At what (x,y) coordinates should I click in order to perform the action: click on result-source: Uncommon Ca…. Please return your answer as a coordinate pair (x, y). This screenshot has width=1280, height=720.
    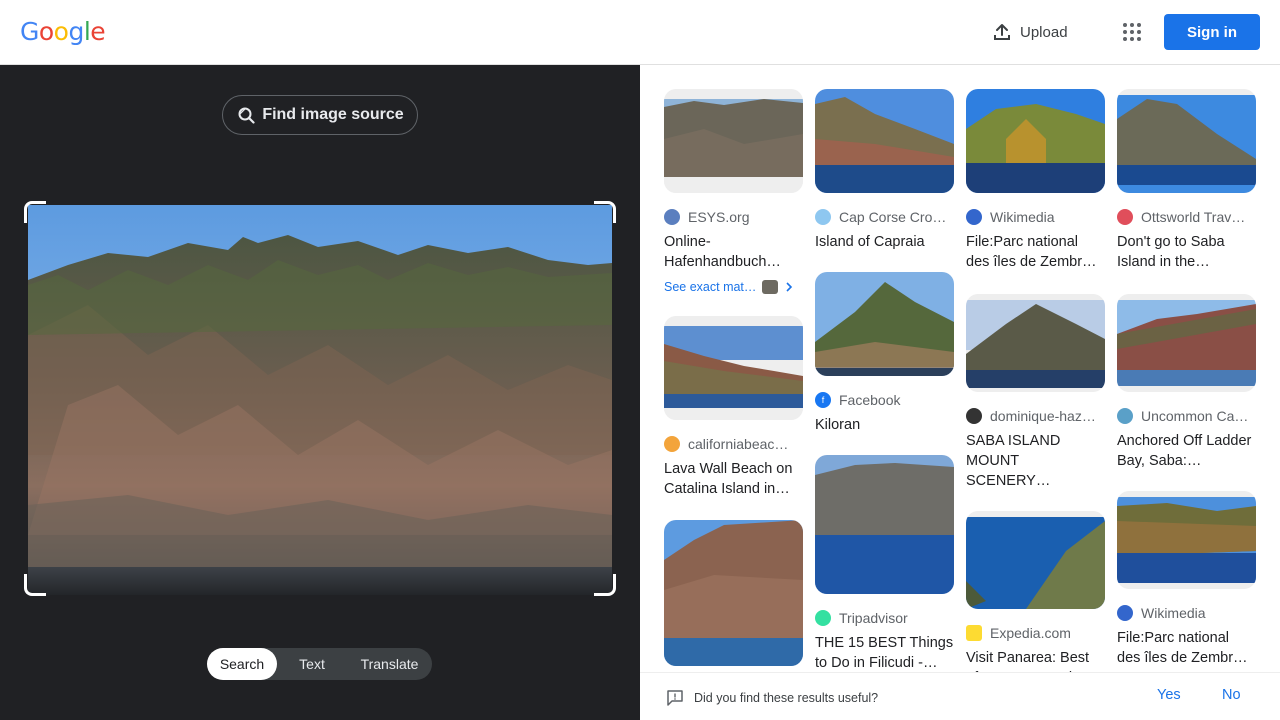
    Looking at the image, I should click on (1186, 416).